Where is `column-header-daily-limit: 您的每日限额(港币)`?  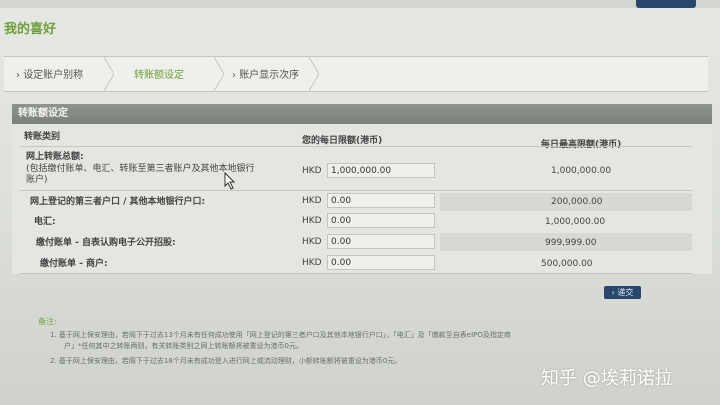
column-header-daily-limit: 您的每日限额(港币) is located at coordinates (342, 141).